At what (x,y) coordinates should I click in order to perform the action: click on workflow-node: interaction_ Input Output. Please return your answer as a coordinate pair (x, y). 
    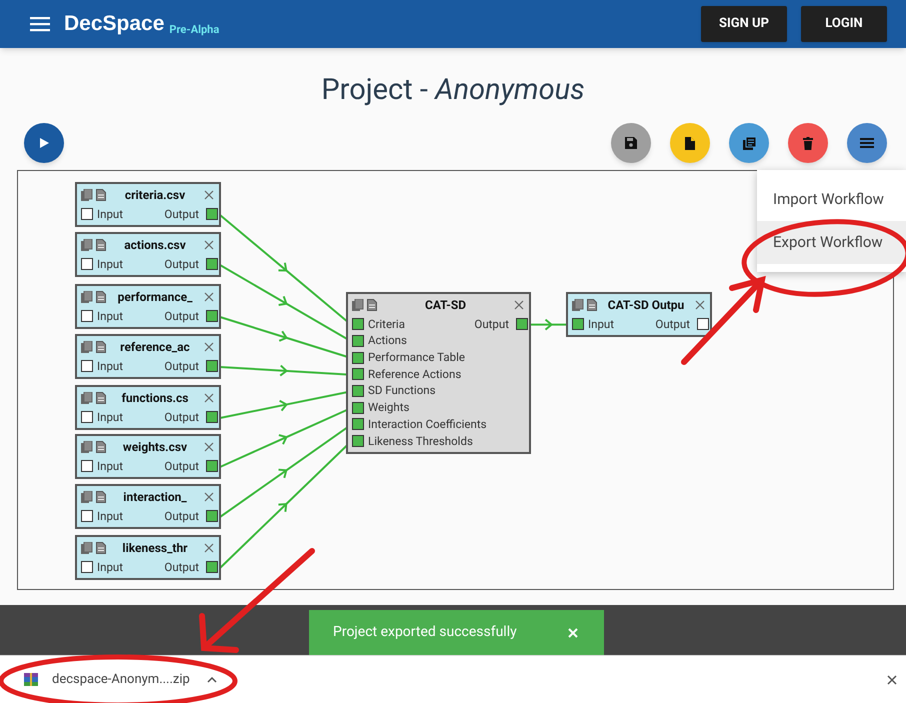
    Looking at the image, I should click on (148, 506).